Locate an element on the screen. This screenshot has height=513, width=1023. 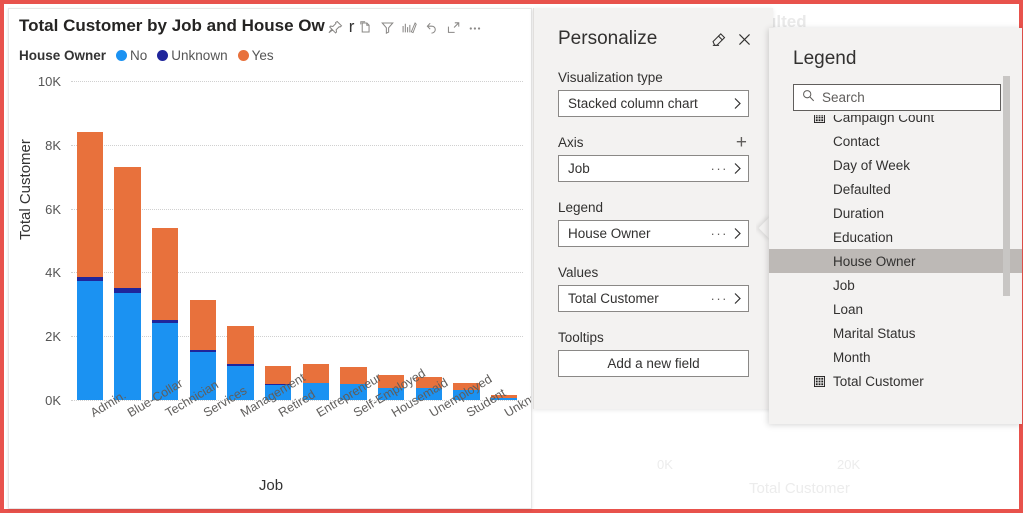
legend-swatch-yes is located at coordinates (243, 55).